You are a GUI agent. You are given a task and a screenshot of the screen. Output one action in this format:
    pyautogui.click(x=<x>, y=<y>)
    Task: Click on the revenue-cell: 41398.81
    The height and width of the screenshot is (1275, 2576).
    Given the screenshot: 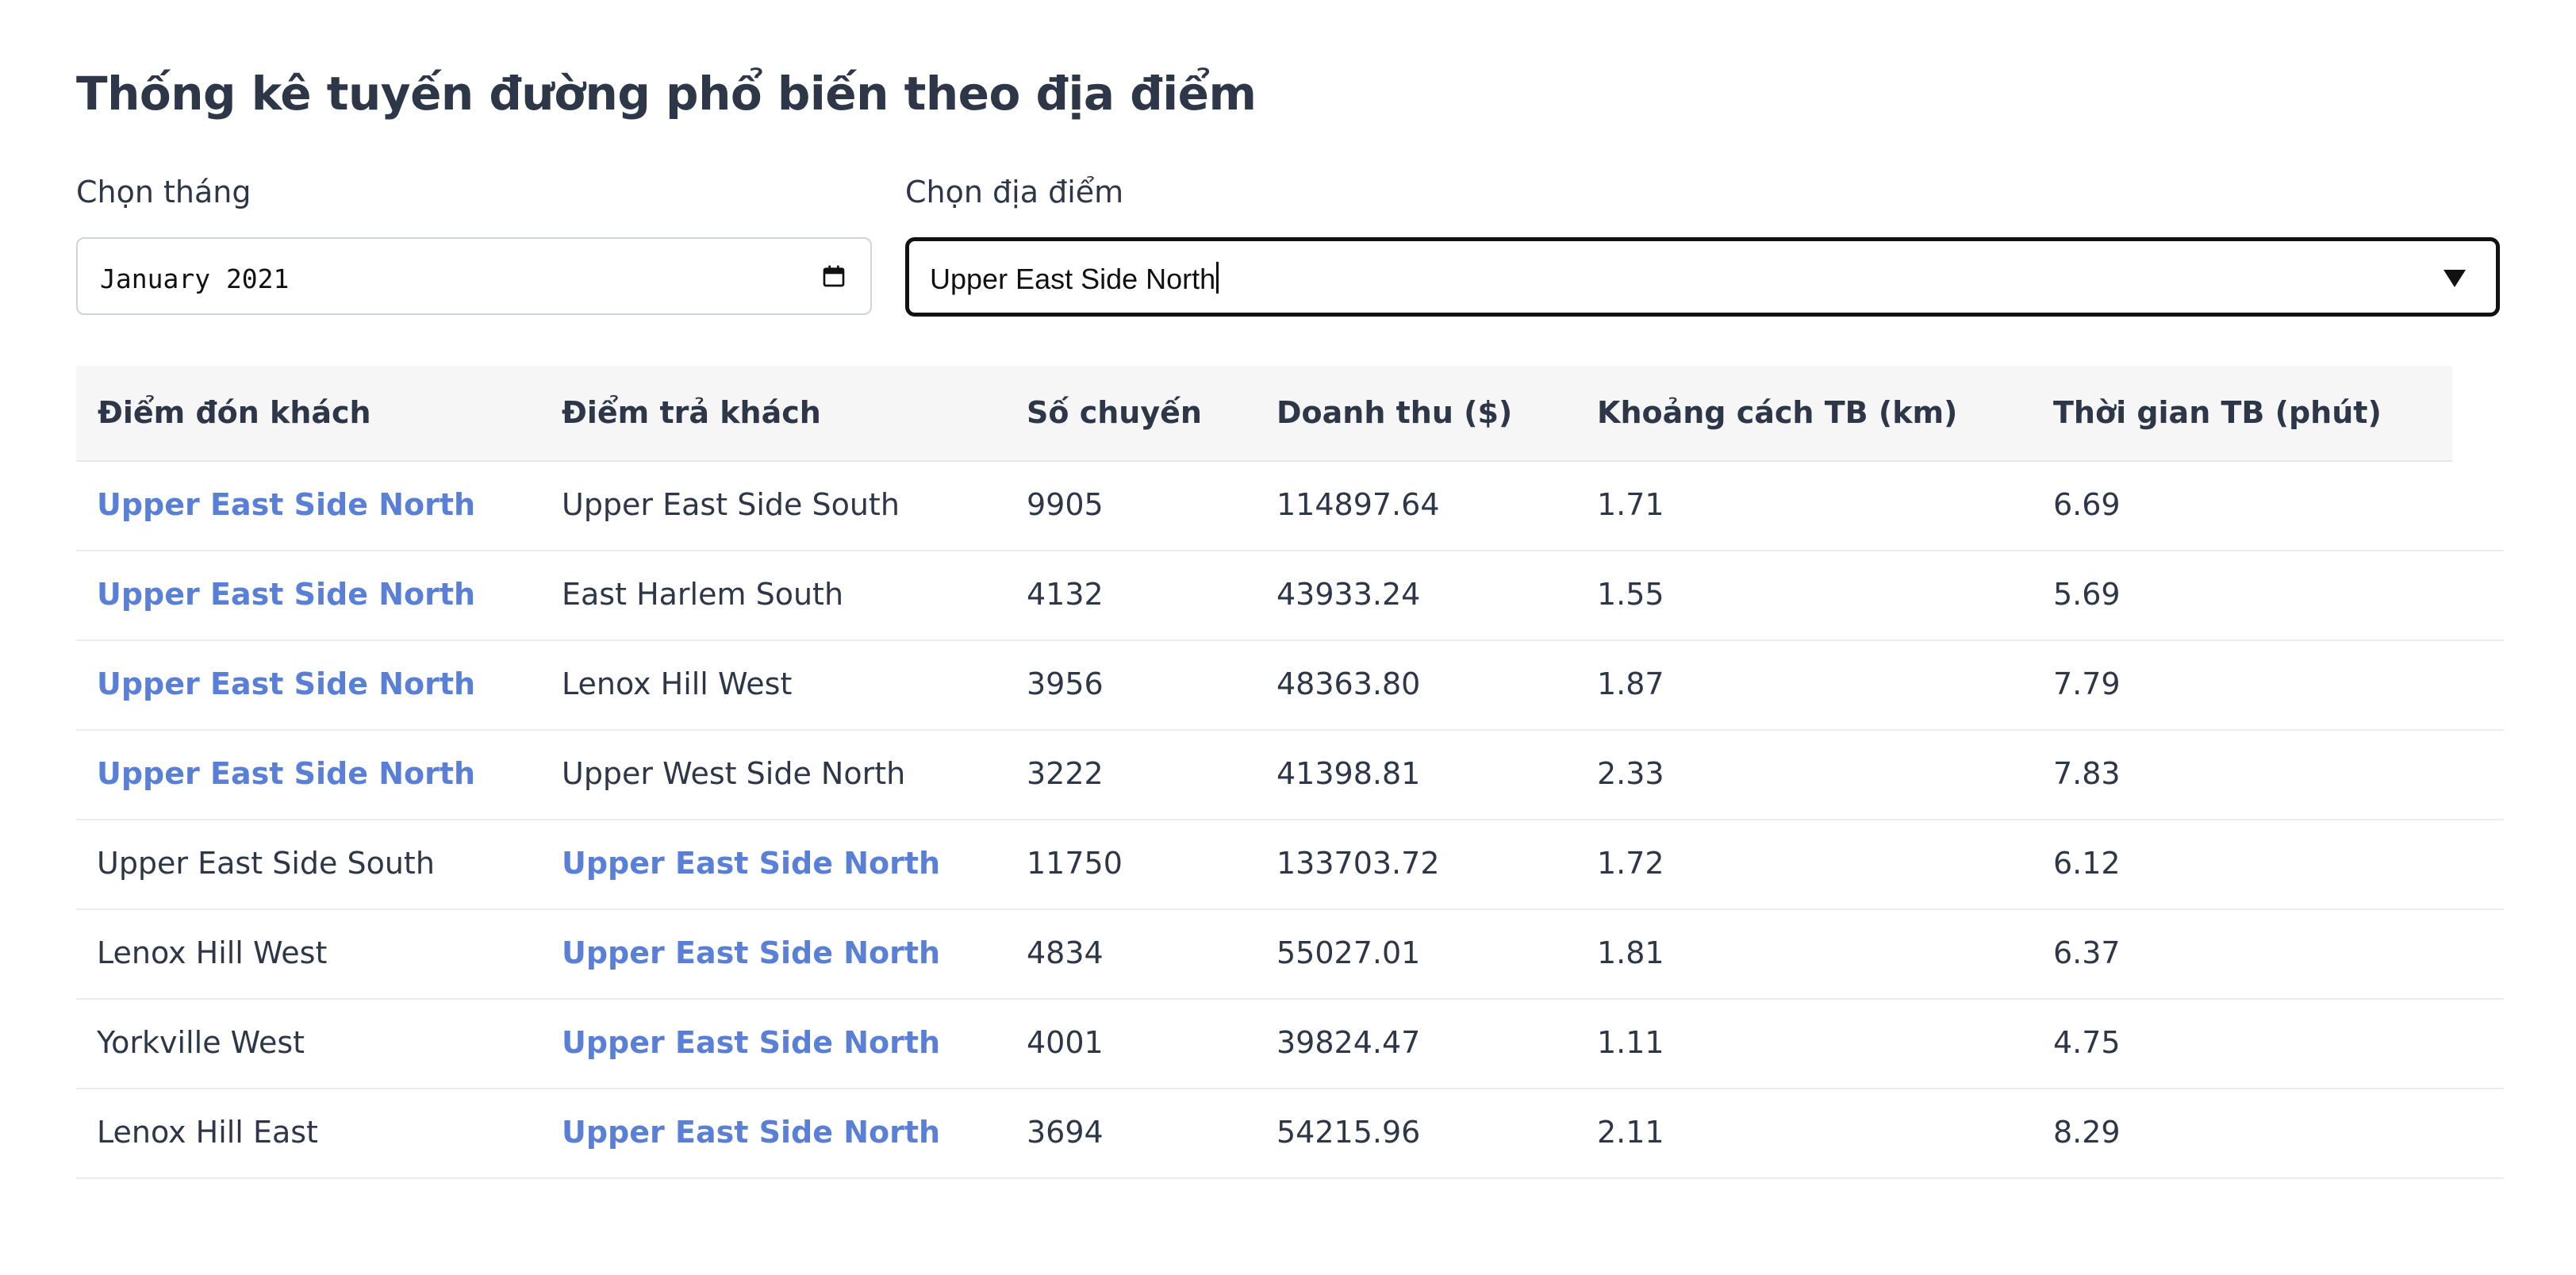 What is the action you would take?
    pyautogui.click(x=1348, y=774)
    